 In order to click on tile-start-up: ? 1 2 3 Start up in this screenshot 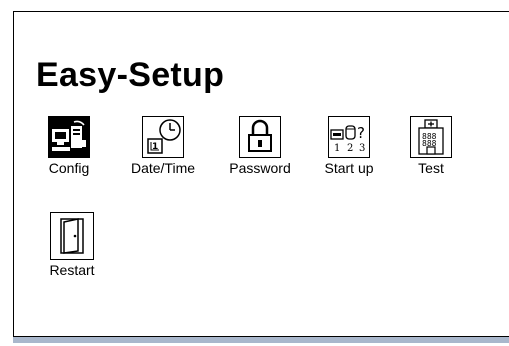, I will do `click(349, 146)`.